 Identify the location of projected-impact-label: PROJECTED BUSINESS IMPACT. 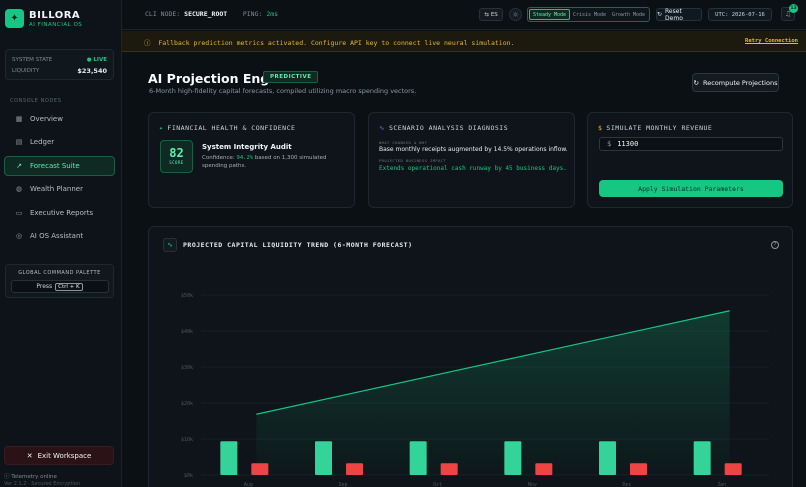
(413, 160).